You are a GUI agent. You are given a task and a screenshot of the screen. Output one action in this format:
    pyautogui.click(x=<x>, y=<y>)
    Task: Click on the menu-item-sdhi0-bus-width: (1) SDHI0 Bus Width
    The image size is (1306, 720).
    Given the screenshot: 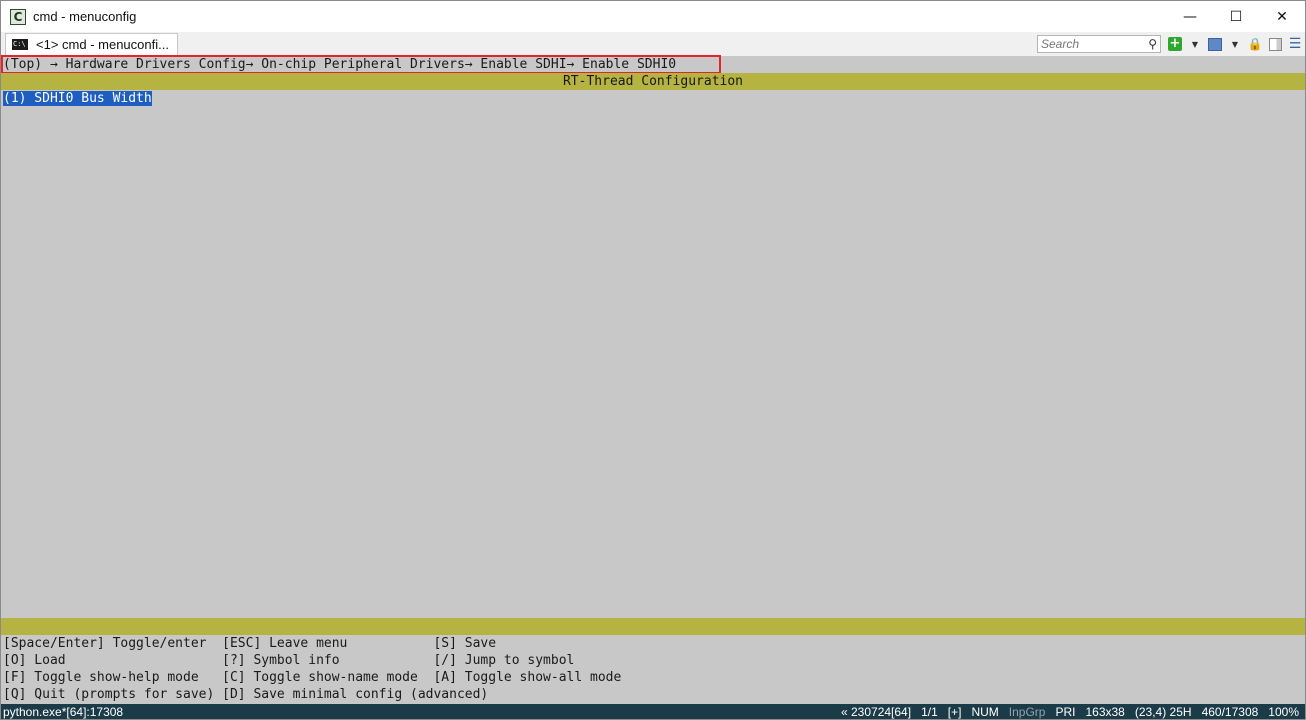 What is the action you would take?
    pyautogui.click(x=77, y=98)
    